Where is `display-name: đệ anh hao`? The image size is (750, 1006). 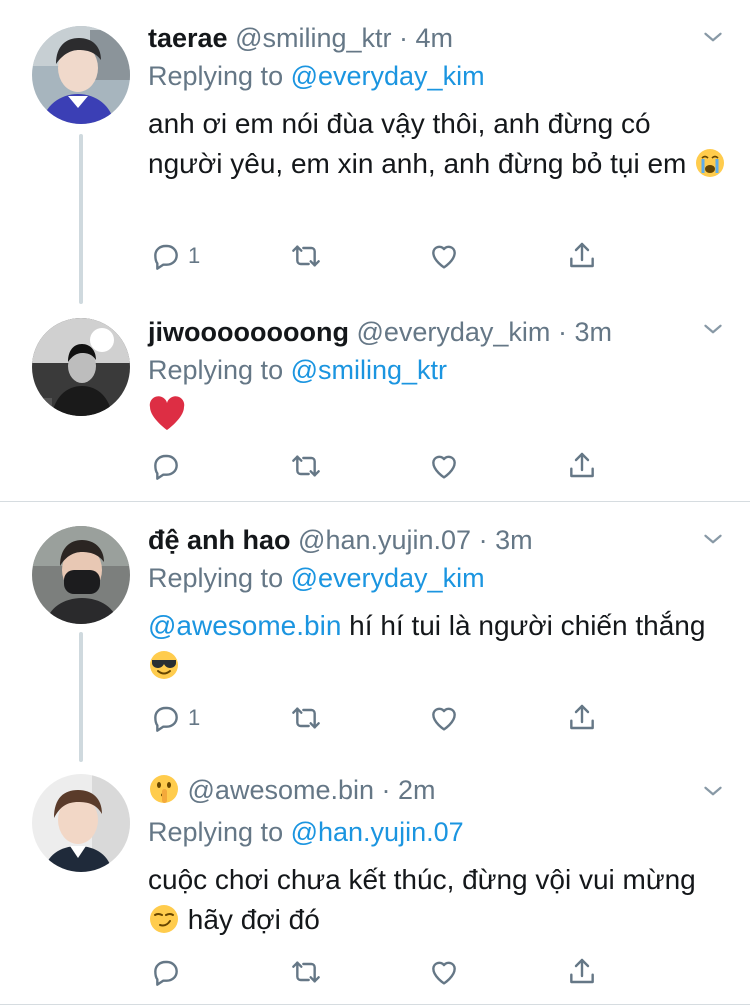 display-name: đệ anh hao is located at coordinates (219, 540).